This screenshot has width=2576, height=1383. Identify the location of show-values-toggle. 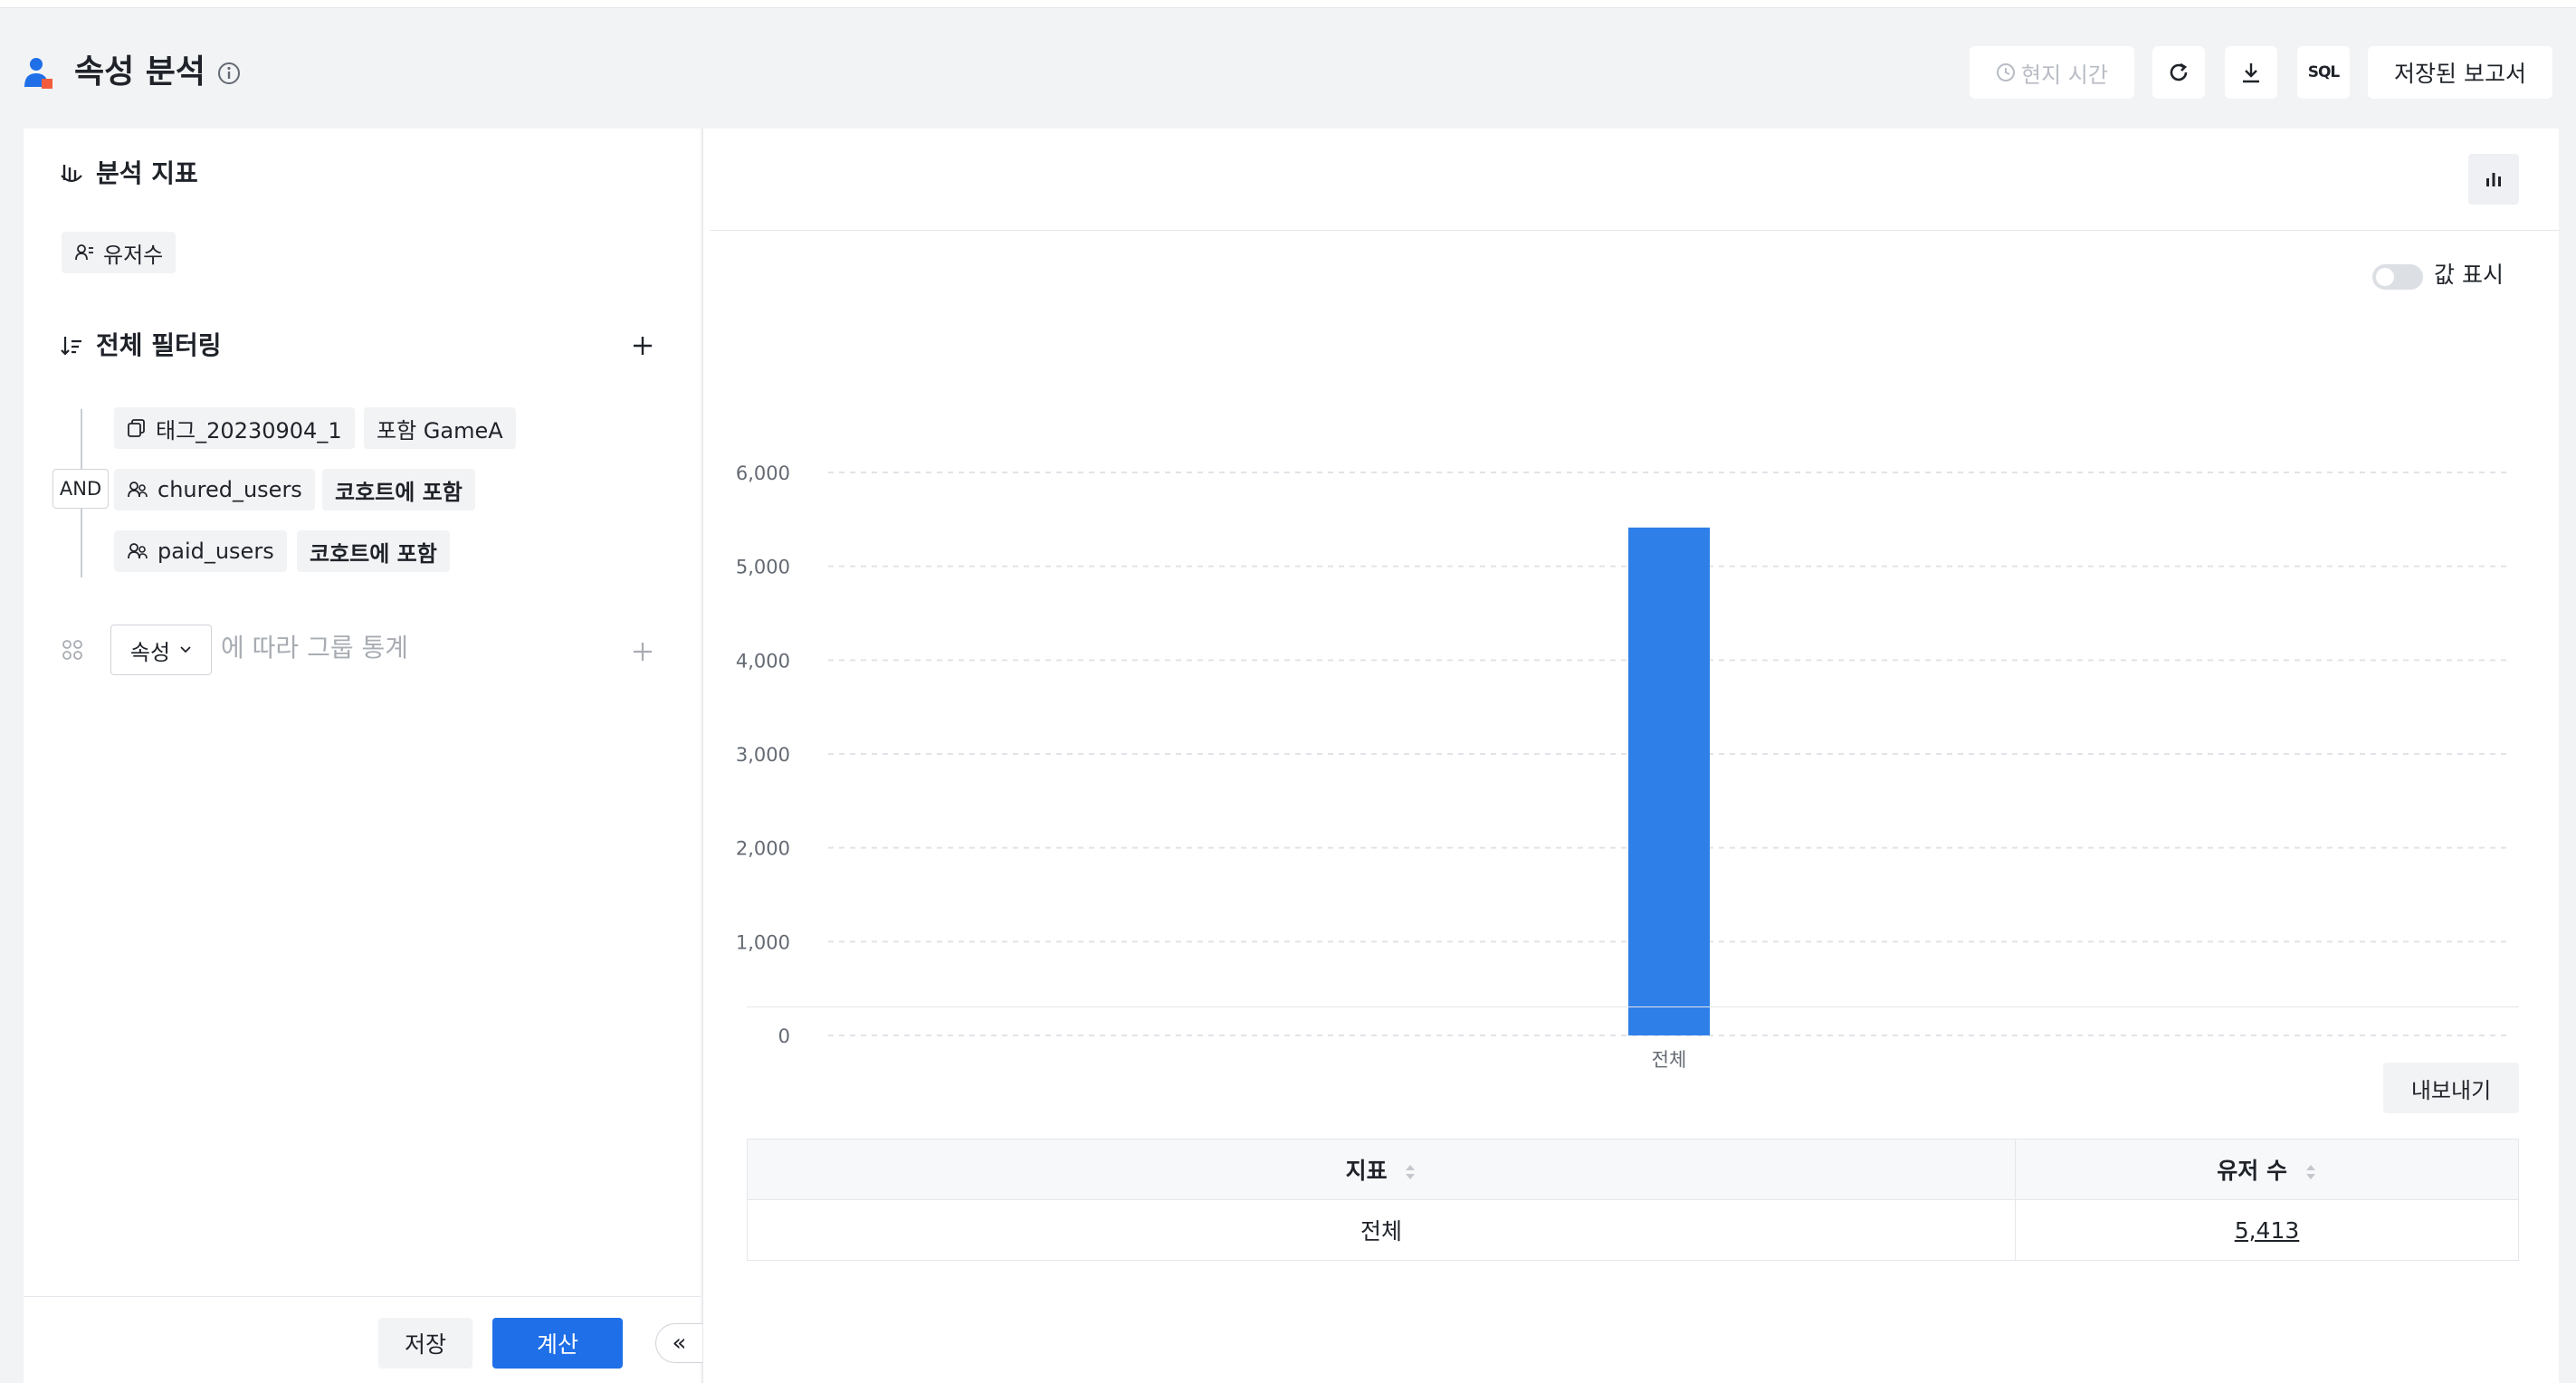
(2397, 277).